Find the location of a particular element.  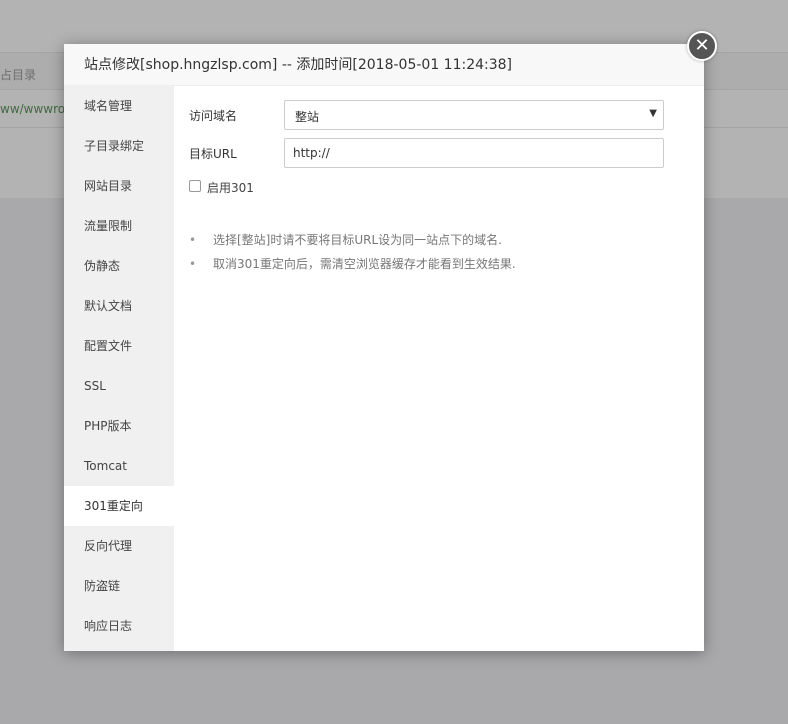

sidebar-item-default-document: 默认文档 is located at coordinates (119, 306).